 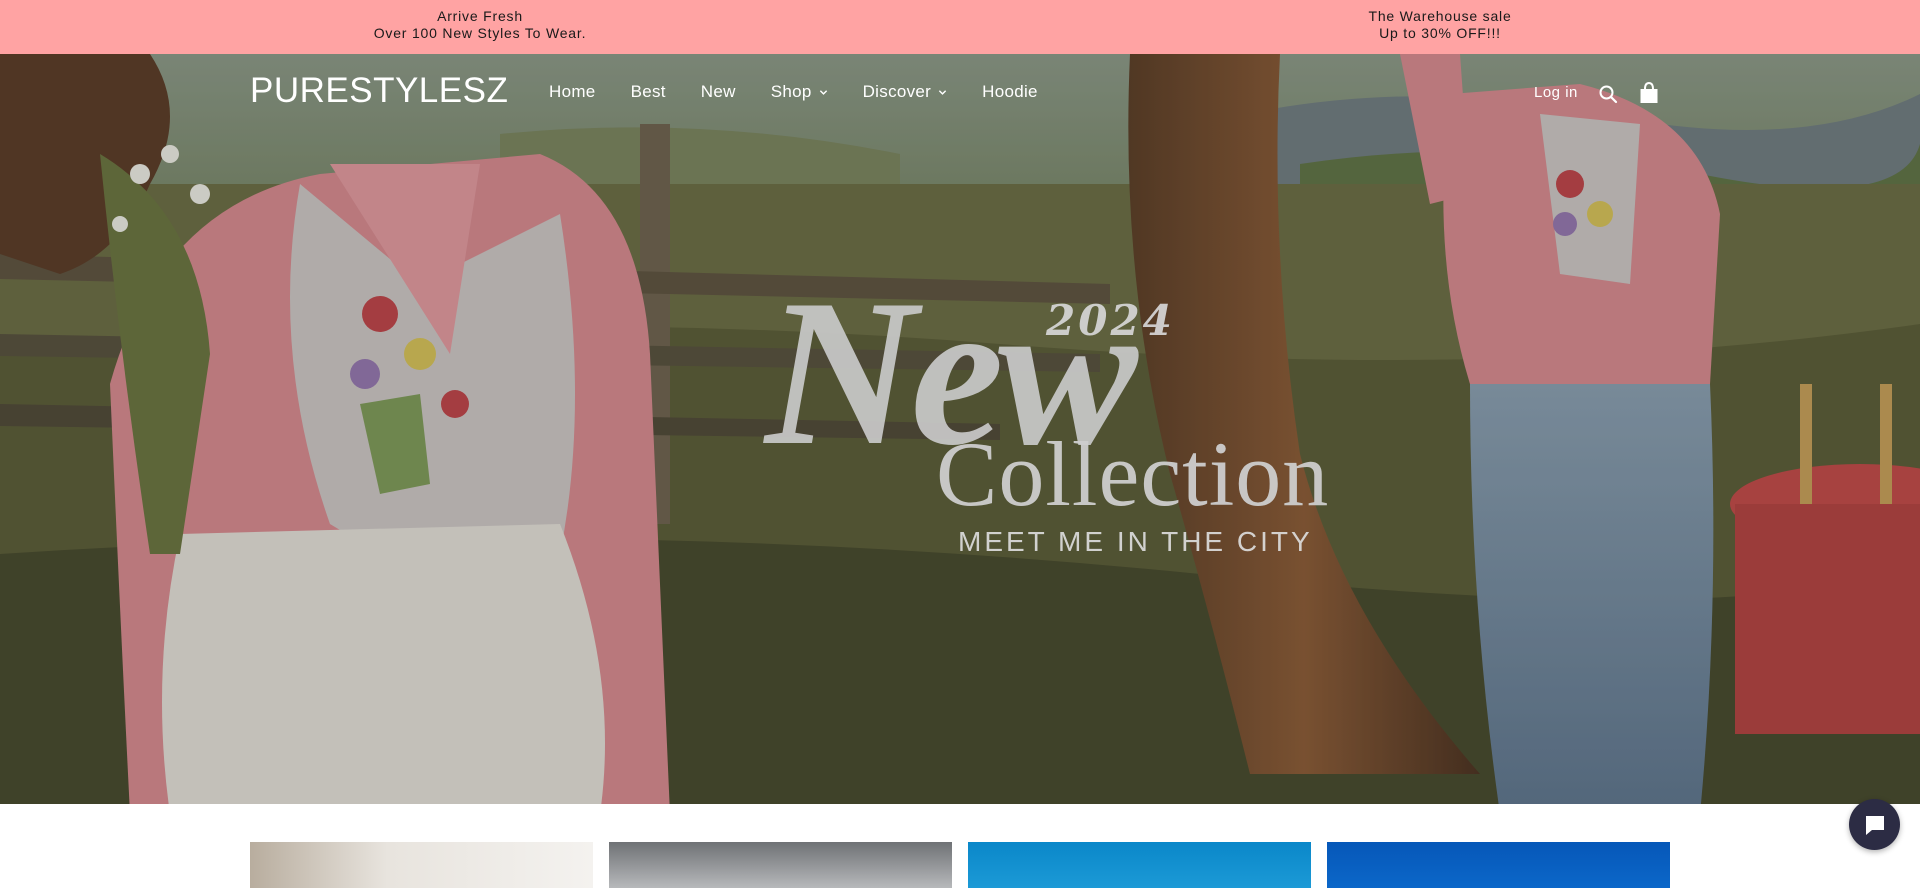 What do you see at coordinates (1440, 16) in the screenshot?
I see `announcement-right-title: The Warehouse sale` at bounding box center [1440, 16].